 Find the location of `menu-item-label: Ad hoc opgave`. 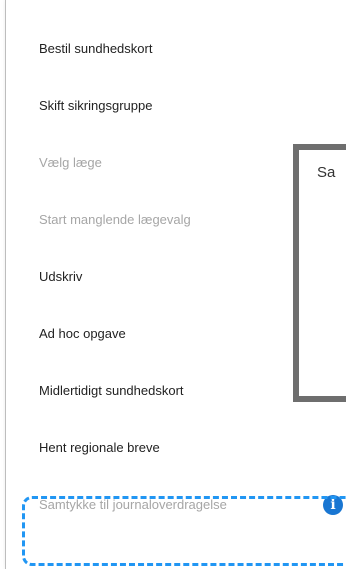

menu-item-label: Ad hoc opgave is located at coordinates (82, 333).